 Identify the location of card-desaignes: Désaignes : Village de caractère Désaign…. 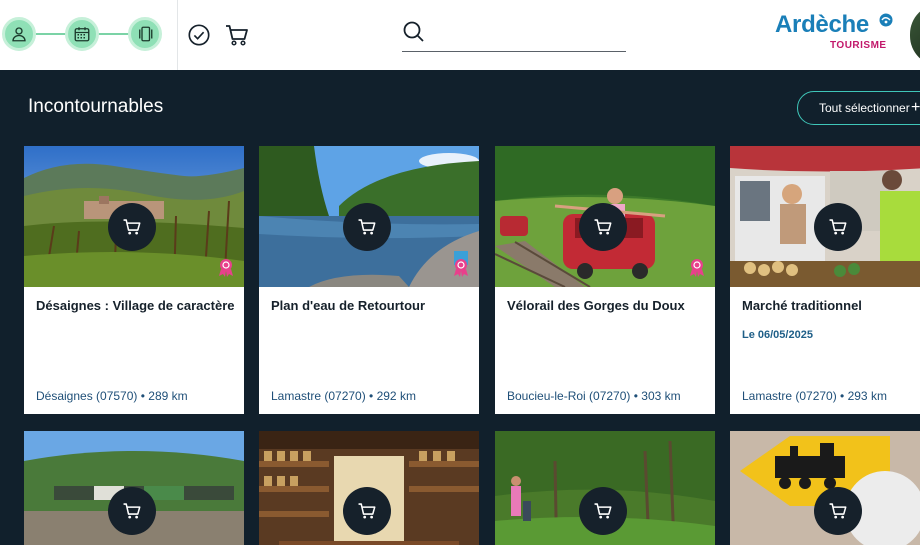
(134, 280).